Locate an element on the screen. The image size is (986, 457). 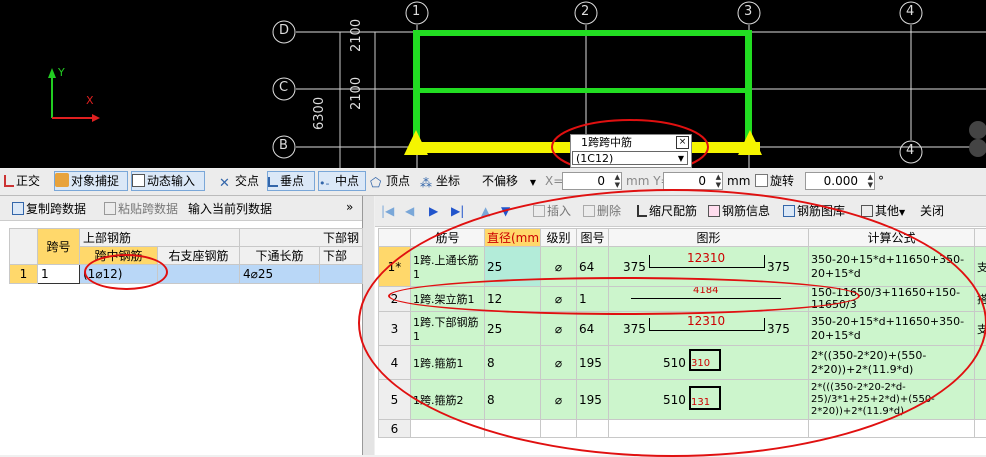
copy-span-button: 复制跨数据 is located at coordinates (49, 209).